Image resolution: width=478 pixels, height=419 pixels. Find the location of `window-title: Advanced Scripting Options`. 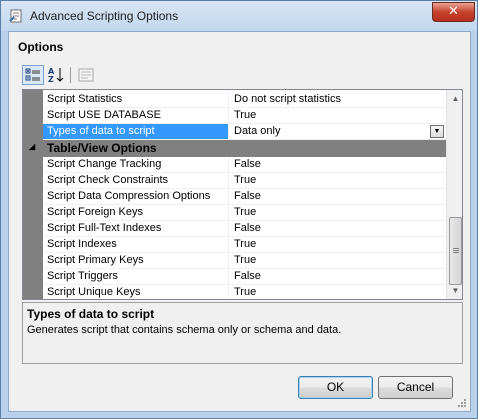

window-title: Advanced Scripting Options is located at coordinates (104, 16).